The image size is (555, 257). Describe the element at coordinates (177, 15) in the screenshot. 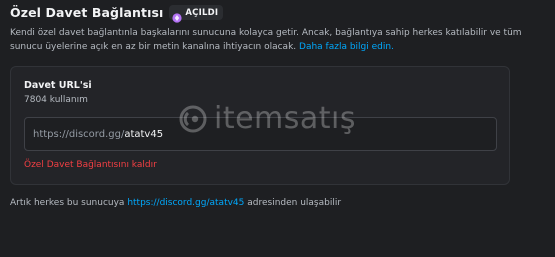

I see `boost-gem-icon` at that location.